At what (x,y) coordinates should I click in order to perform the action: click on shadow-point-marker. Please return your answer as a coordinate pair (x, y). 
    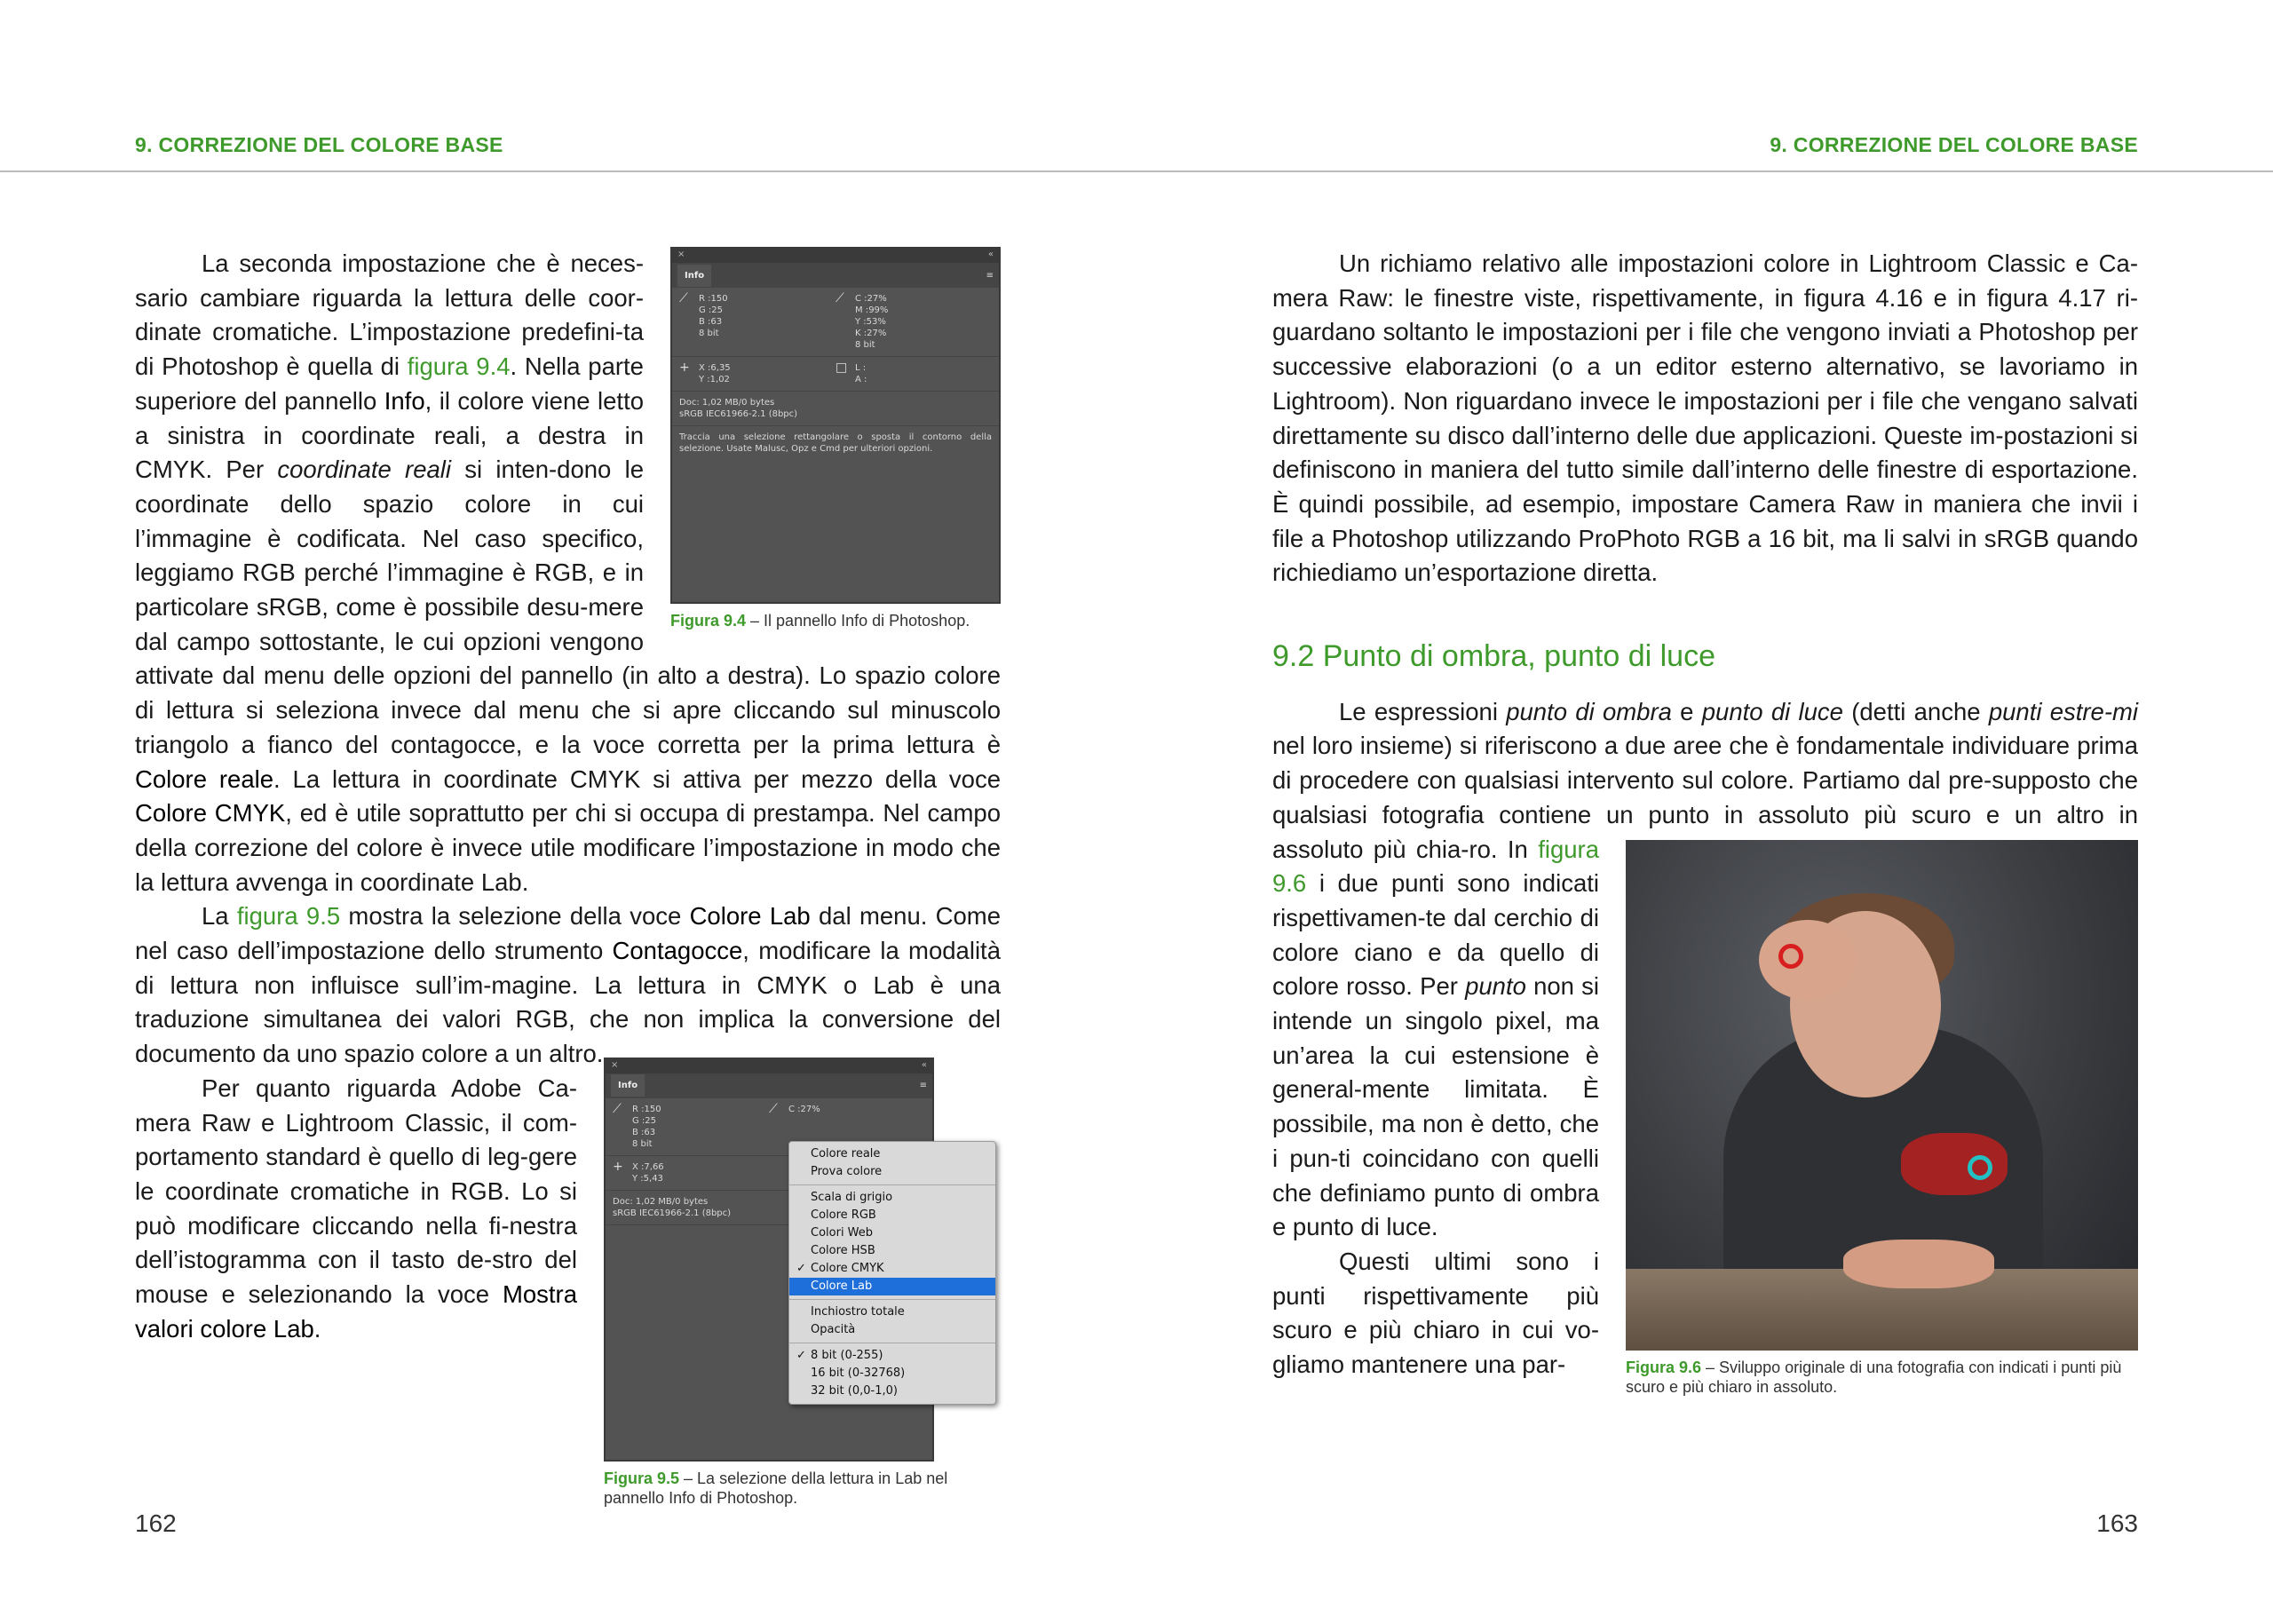
    Looking at the image, I should click on (1980, 1167).